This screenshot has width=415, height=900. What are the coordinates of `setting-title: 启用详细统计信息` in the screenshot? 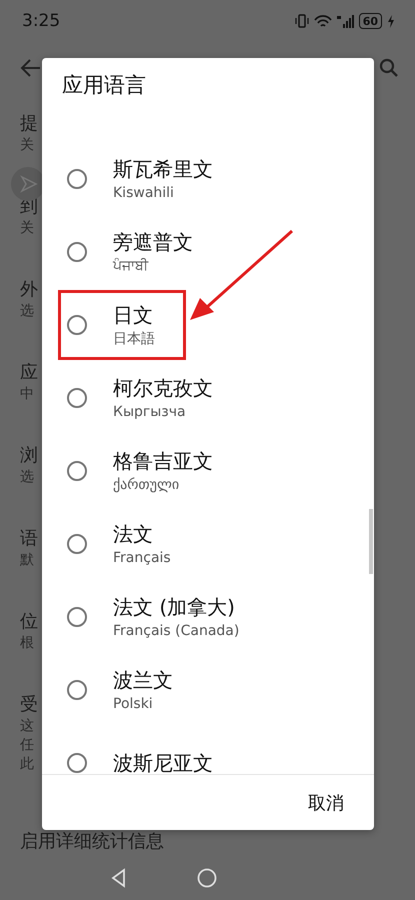 It's located at (92, 842).